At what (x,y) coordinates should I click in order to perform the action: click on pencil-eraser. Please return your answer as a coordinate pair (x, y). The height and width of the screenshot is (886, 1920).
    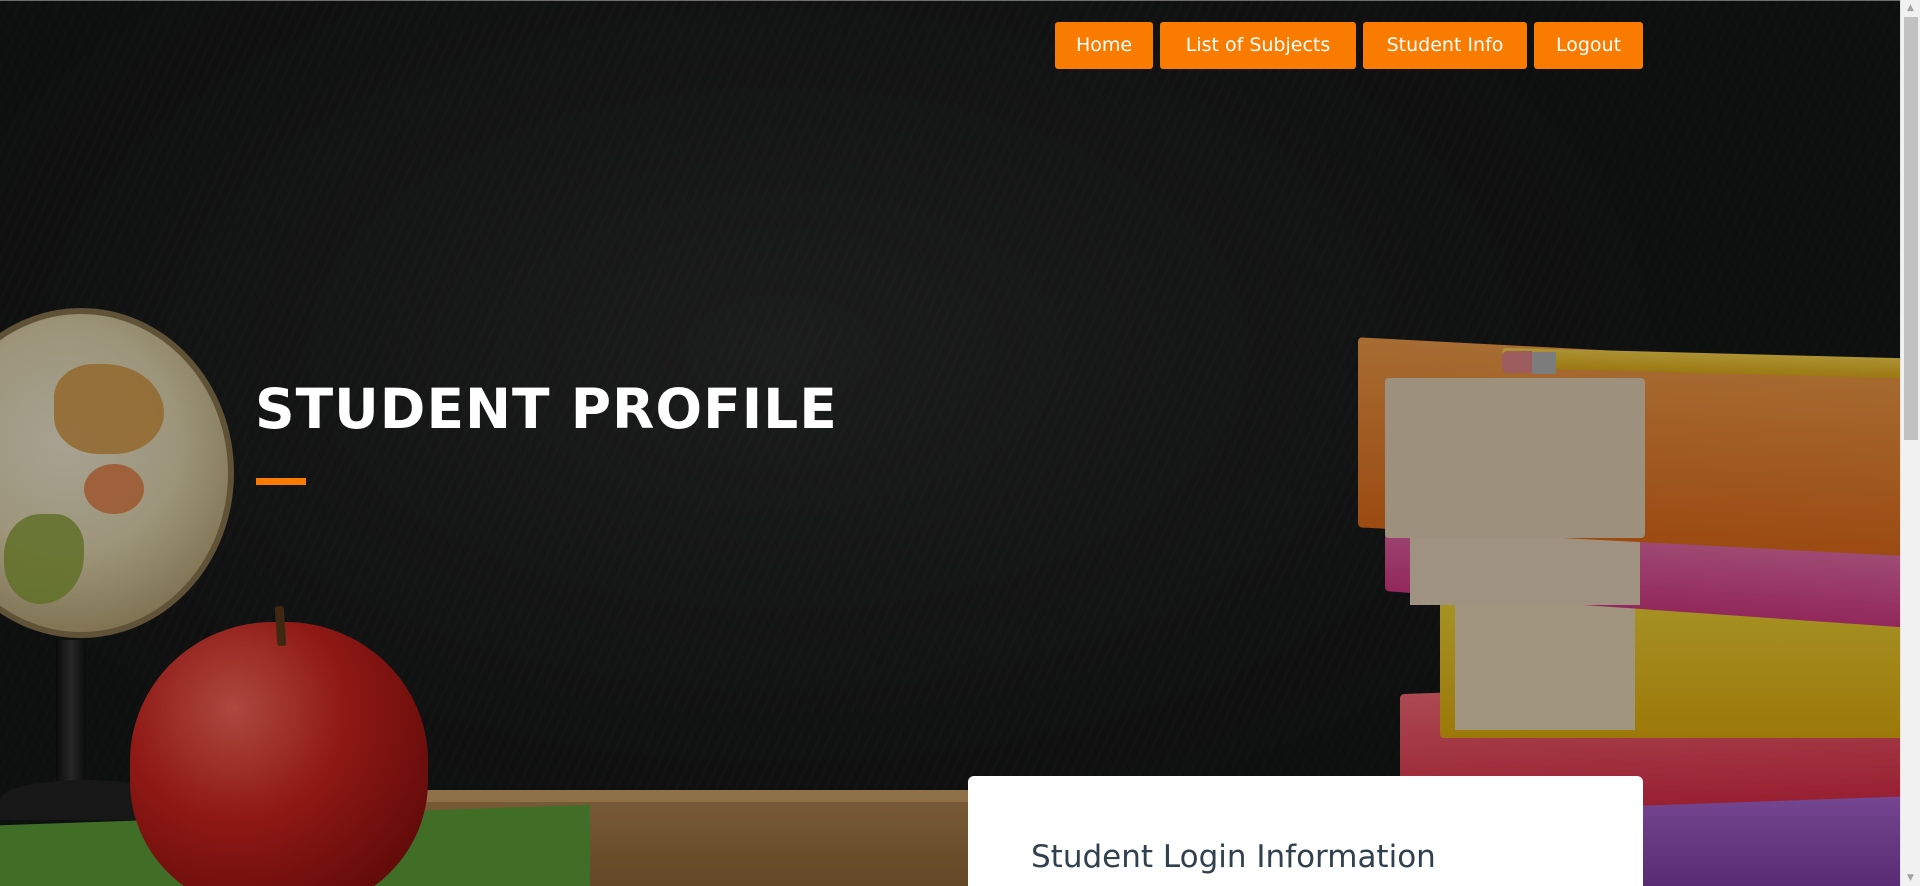
    Looking at the image, I should click on (1517, 362).